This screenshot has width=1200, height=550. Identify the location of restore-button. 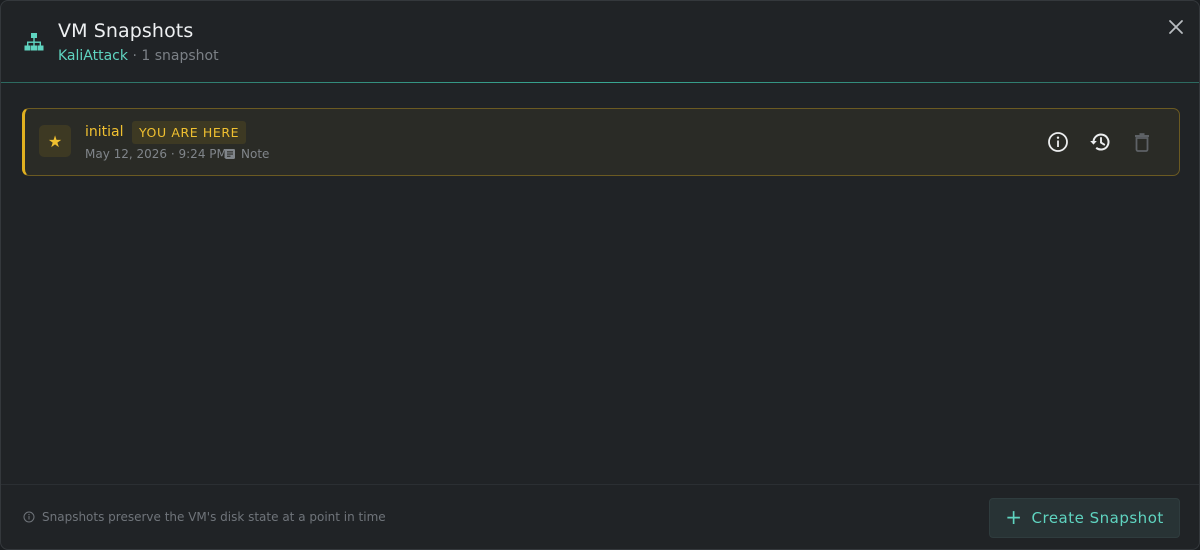
(1100, 142).